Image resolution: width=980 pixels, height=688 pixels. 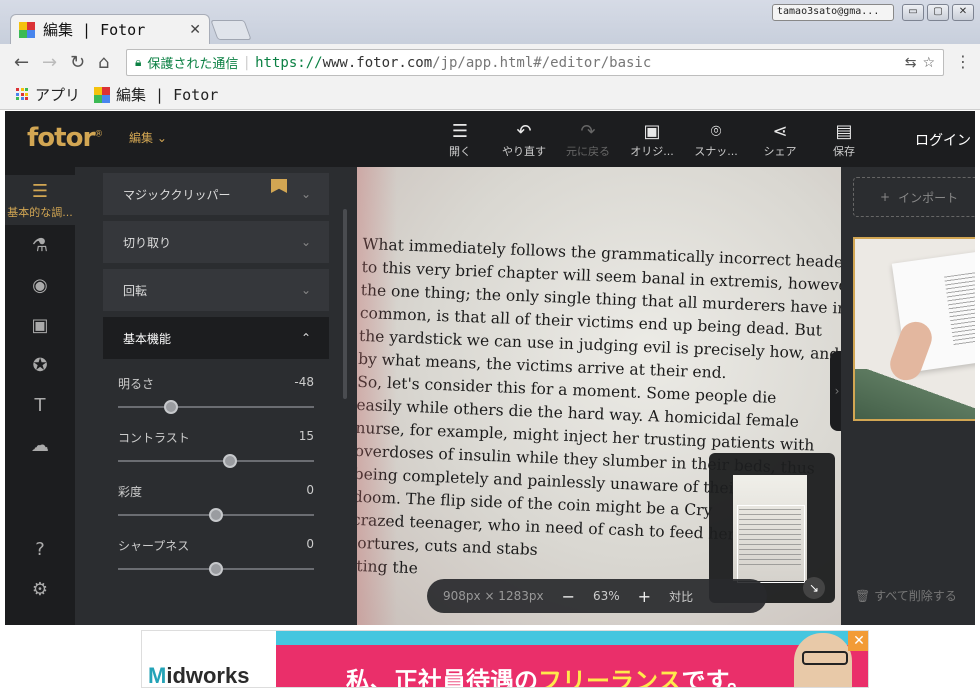 I want to click on text-icon: T, so click(x=40, y=405).